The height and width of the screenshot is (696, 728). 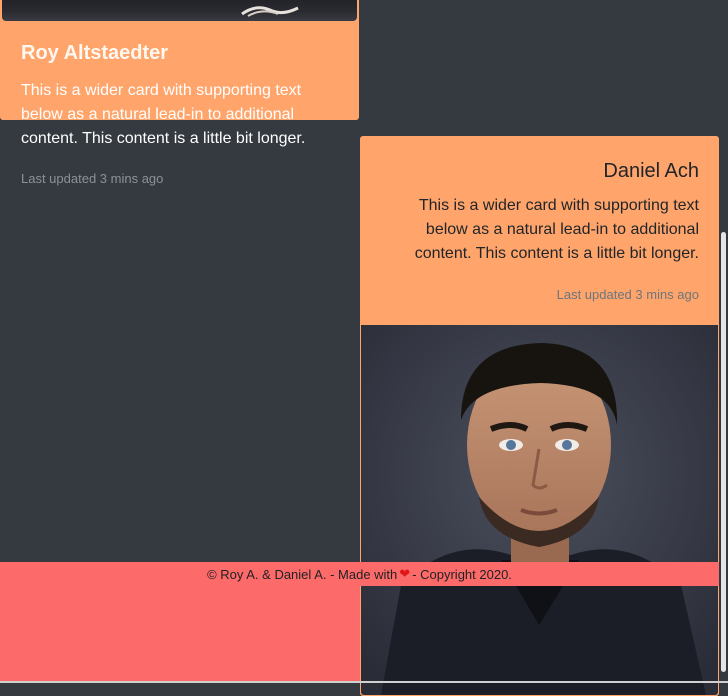 I want to click on card-title-roy: Roy Altstaedter, so click(x=95, y=53).